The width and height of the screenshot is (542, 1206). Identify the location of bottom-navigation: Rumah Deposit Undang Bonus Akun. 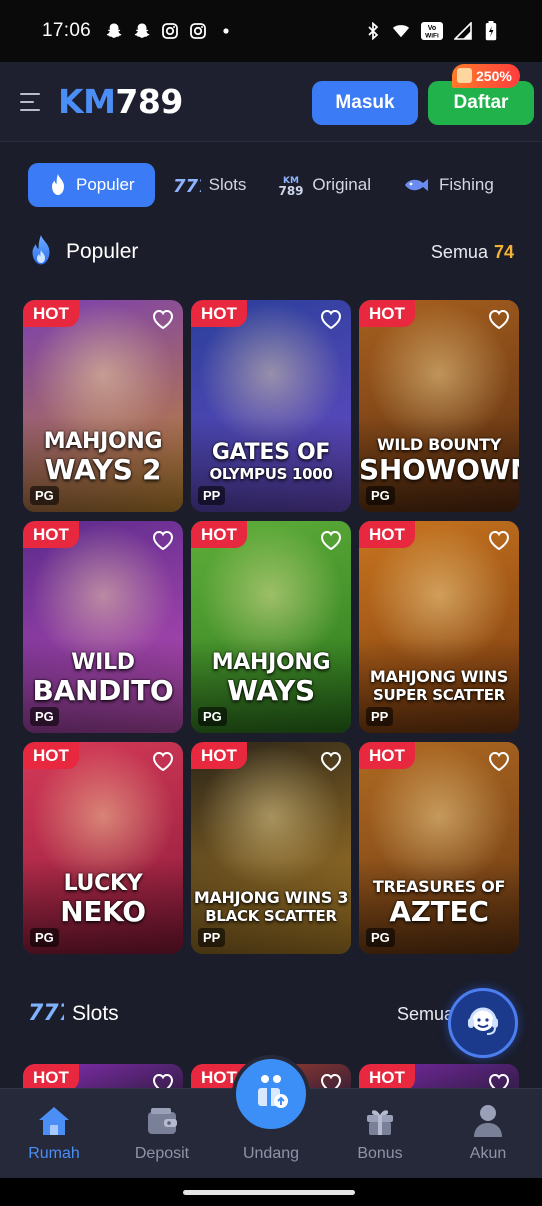
(271, 1116).